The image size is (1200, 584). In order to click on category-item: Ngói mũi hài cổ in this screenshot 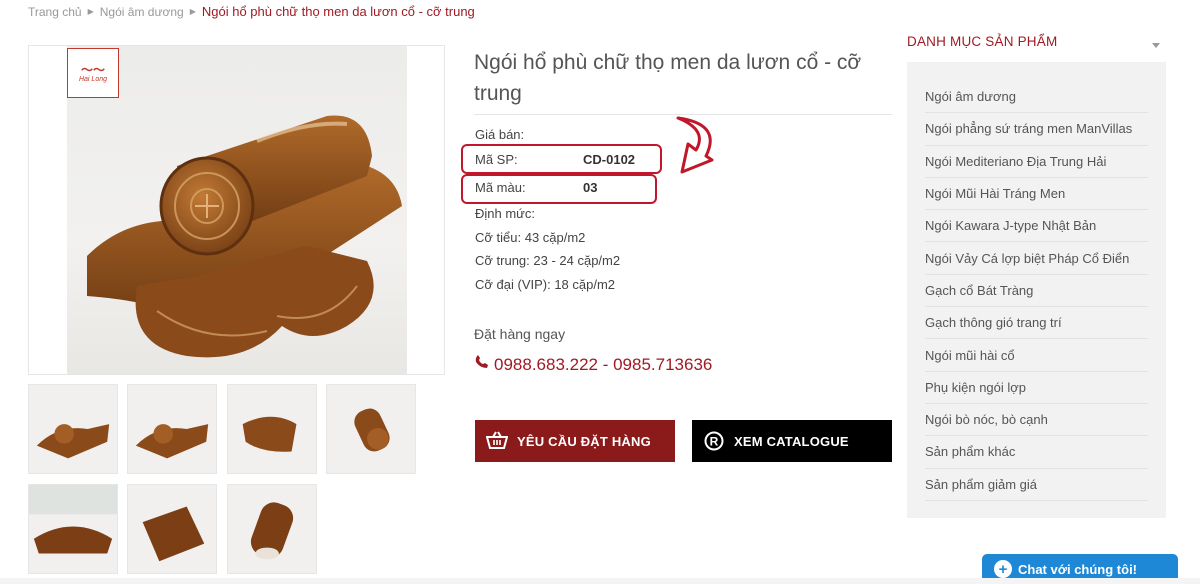, I will do `click(1036, 355)`.